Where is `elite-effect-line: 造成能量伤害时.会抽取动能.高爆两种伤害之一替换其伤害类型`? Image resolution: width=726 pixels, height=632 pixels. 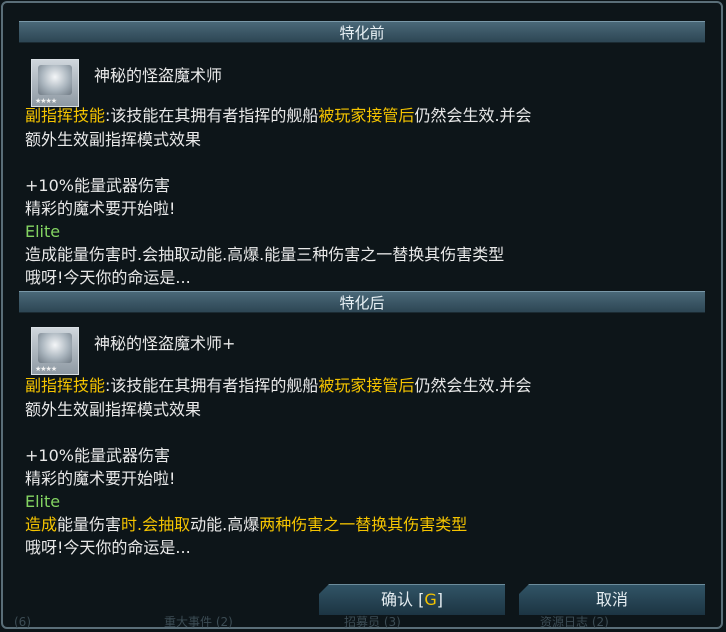
elite-effect-line: 造成能量伤害时.会抽取动能.高爆两种伤害之一替换其伤害类型 is located at coordinates (246, 525).